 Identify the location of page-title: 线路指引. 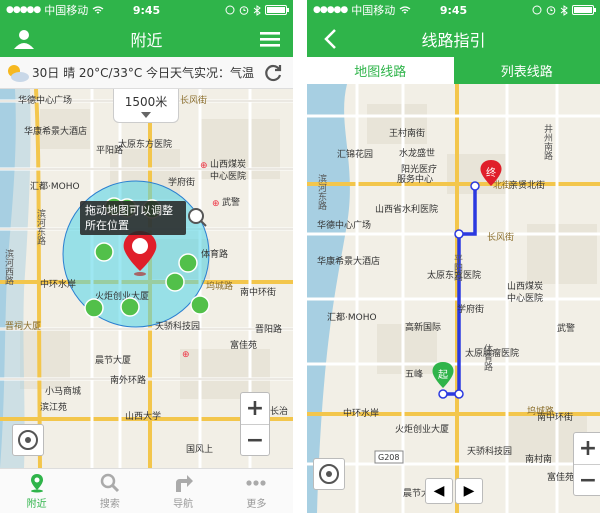
(453, 40).